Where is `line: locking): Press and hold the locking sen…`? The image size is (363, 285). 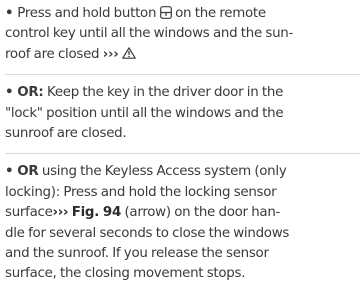 line: locking): Press and hold the locking sen… is located at coordinates (141, 192).